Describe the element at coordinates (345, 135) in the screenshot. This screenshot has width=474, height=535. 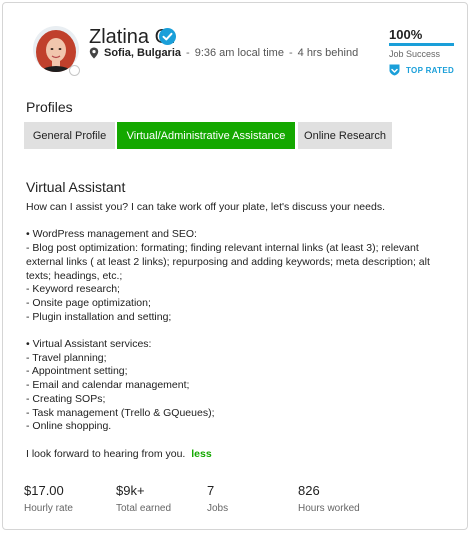
I see `tab-online-research: Online Research` at that location.